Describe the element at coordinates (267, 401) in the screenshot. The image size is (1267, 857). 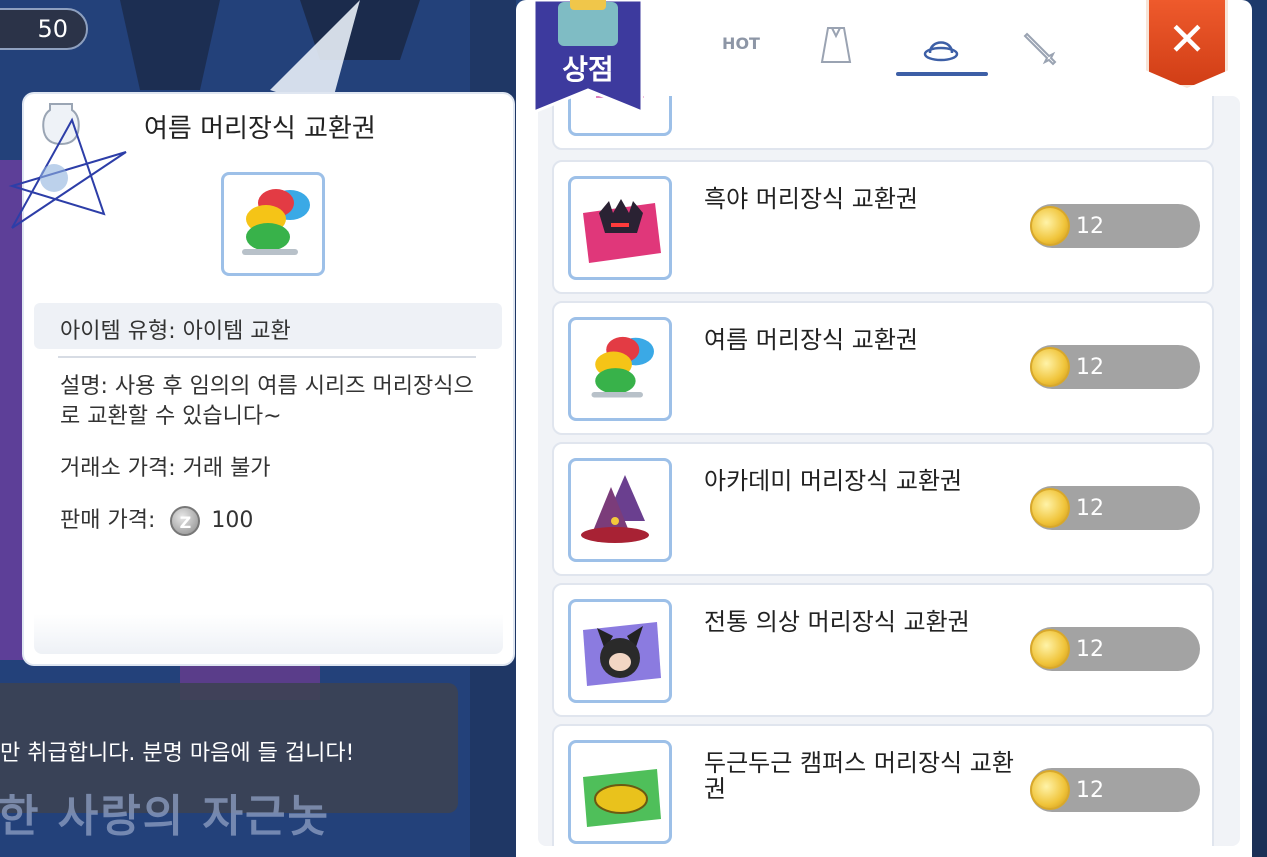
I see `item-description: 설명: 사용 후 임의의 여름 시리즈 머리장식으로 교환할 수 있습니다~` at that location.